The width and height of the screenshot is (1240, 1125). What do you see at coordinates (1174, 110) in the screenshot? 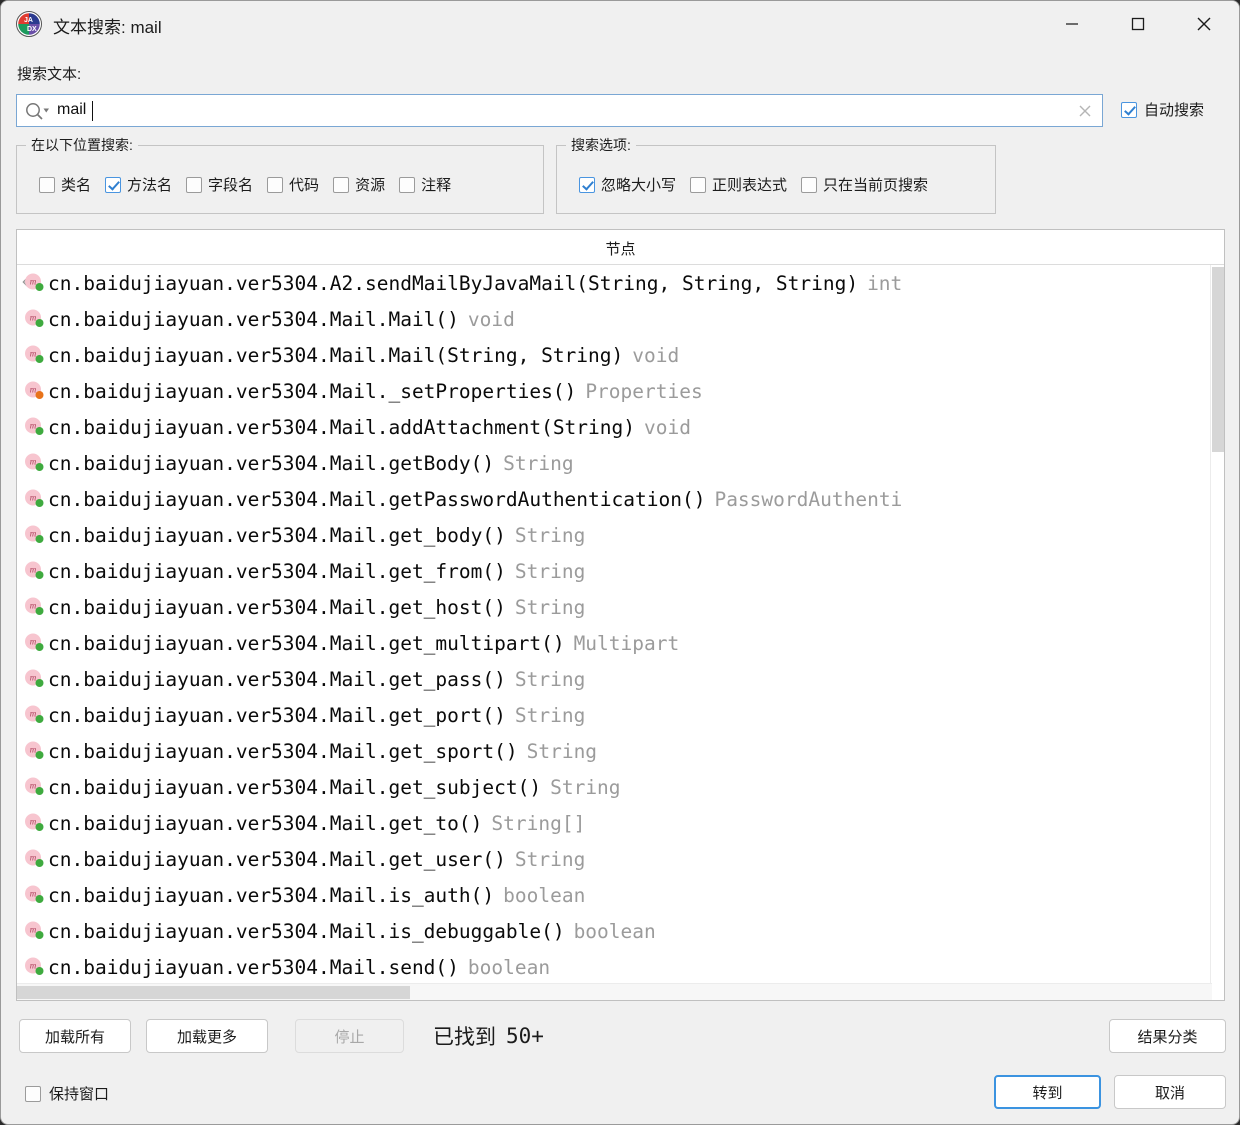
I see `auto-search-label: 自动搜索` at bounding box center [1174, 110].